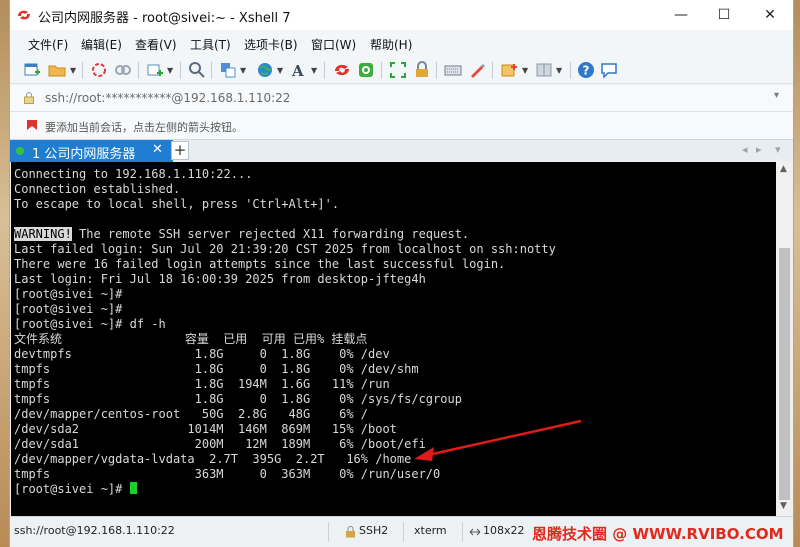 The width and height of the screenshot is (800, 547). I want to click on window-title: 公司内网服务器 - root@sivei:~ - Xshell 7, so click(164, 18).